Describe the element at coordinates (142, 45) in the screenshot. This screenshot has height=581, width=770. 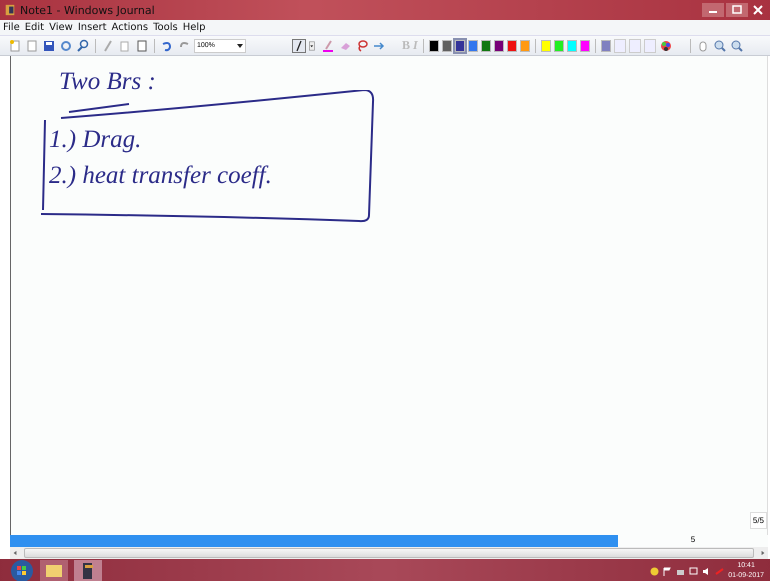
I see `paste-icon` at that location.